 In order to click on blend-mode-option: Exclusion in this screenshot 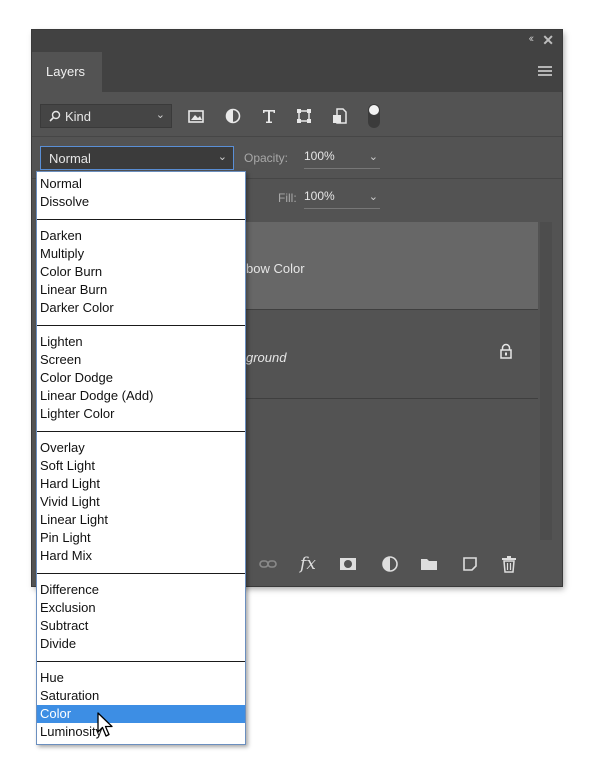, I will do `click(141, 608)`.